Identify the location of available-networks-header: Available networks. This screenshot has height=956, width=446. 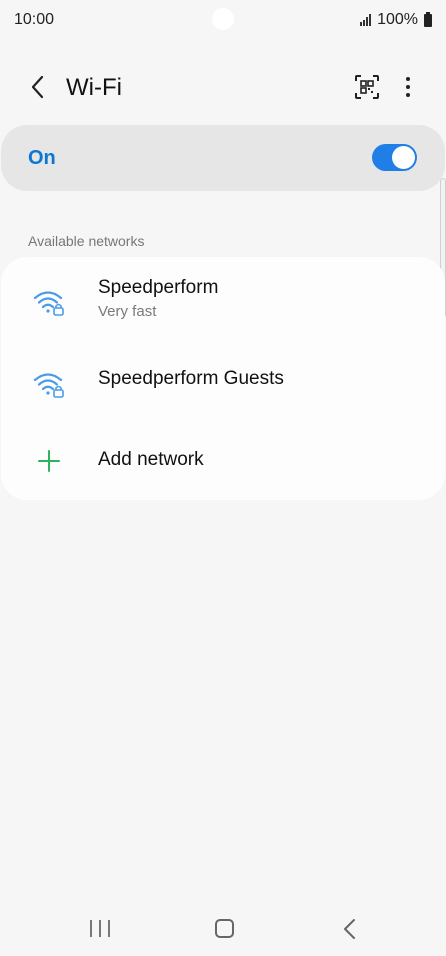
(86, 241).